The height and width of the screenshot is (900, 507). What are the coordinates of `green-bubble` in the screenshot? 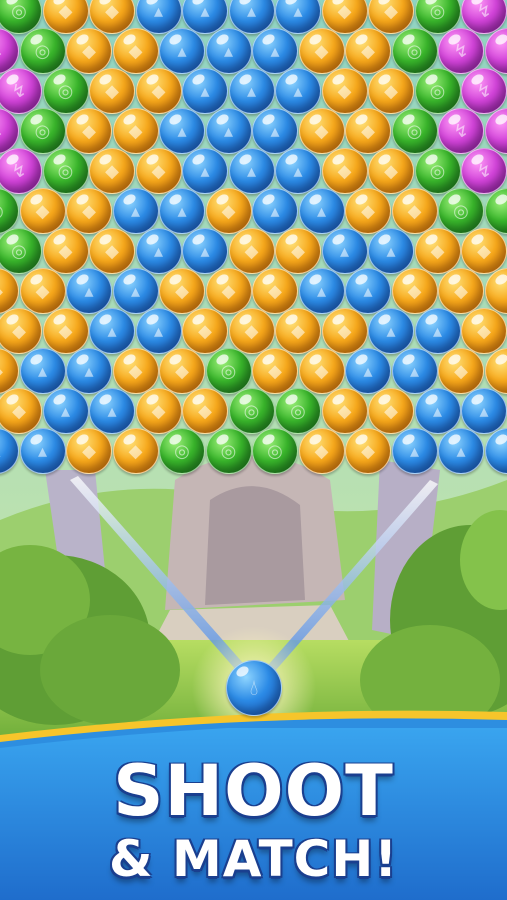 It's located at (495, 211).